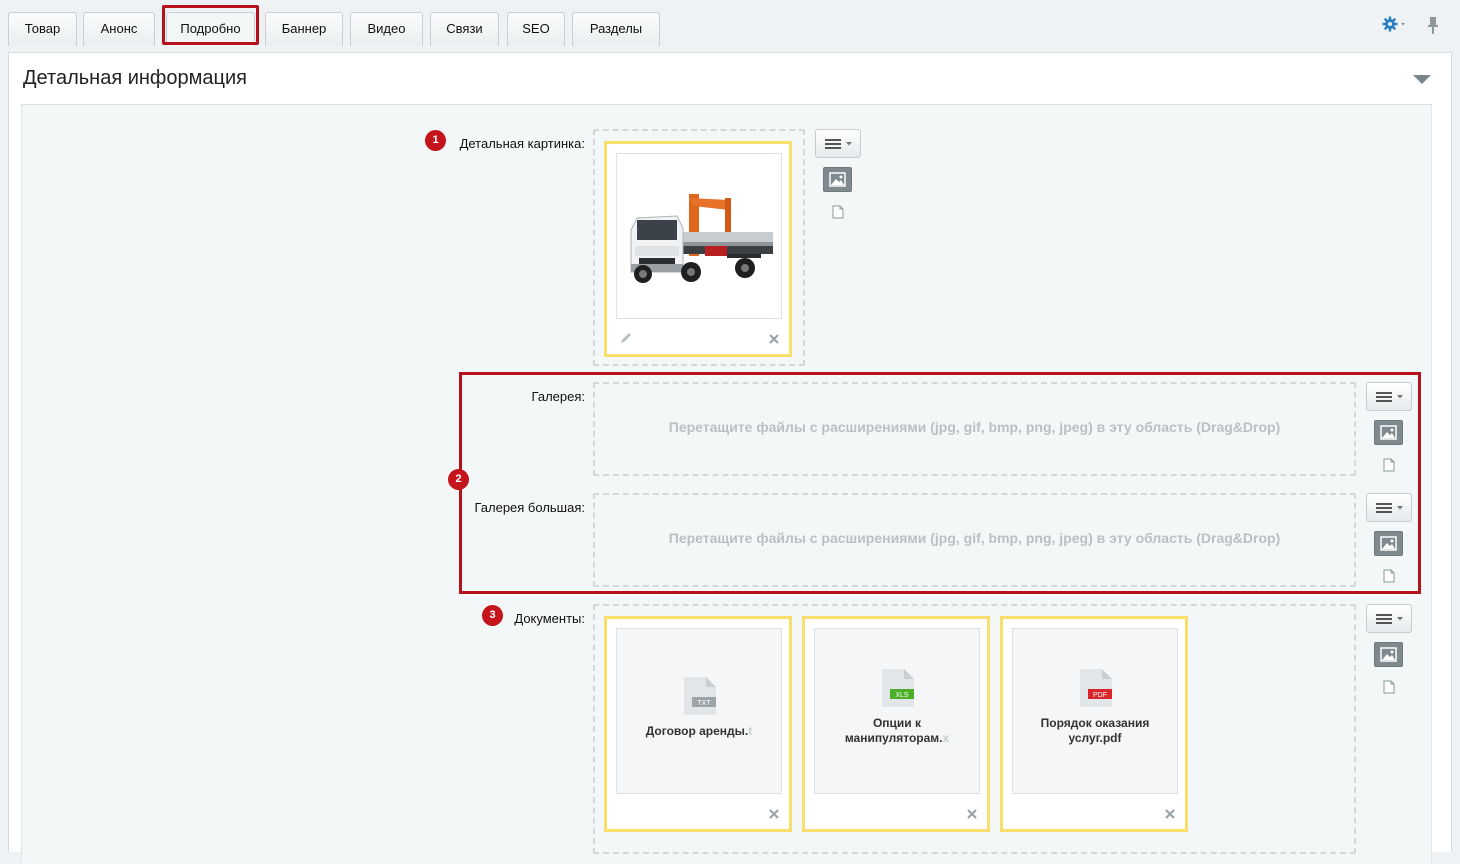  What do you see at coordinates (1389, 576) in the screenshot?
I see `gallery-big-file-icon` at bounding box center [1389, 576].